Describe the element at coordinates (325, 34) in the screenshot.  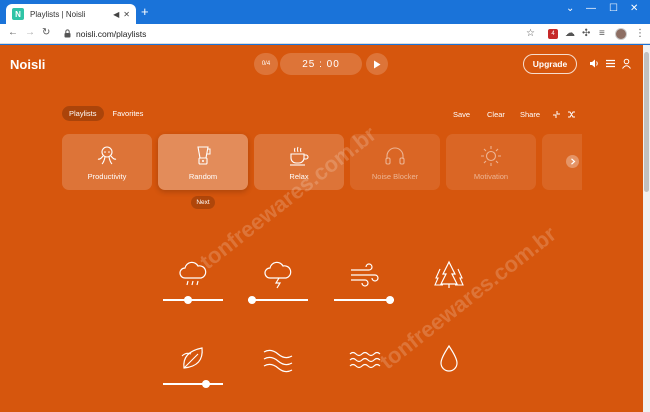
I see `address-bar: ← → ↻ noisli.com/playlists ☆ 4 ☁ ✣ ≡ ⋮` at that location.